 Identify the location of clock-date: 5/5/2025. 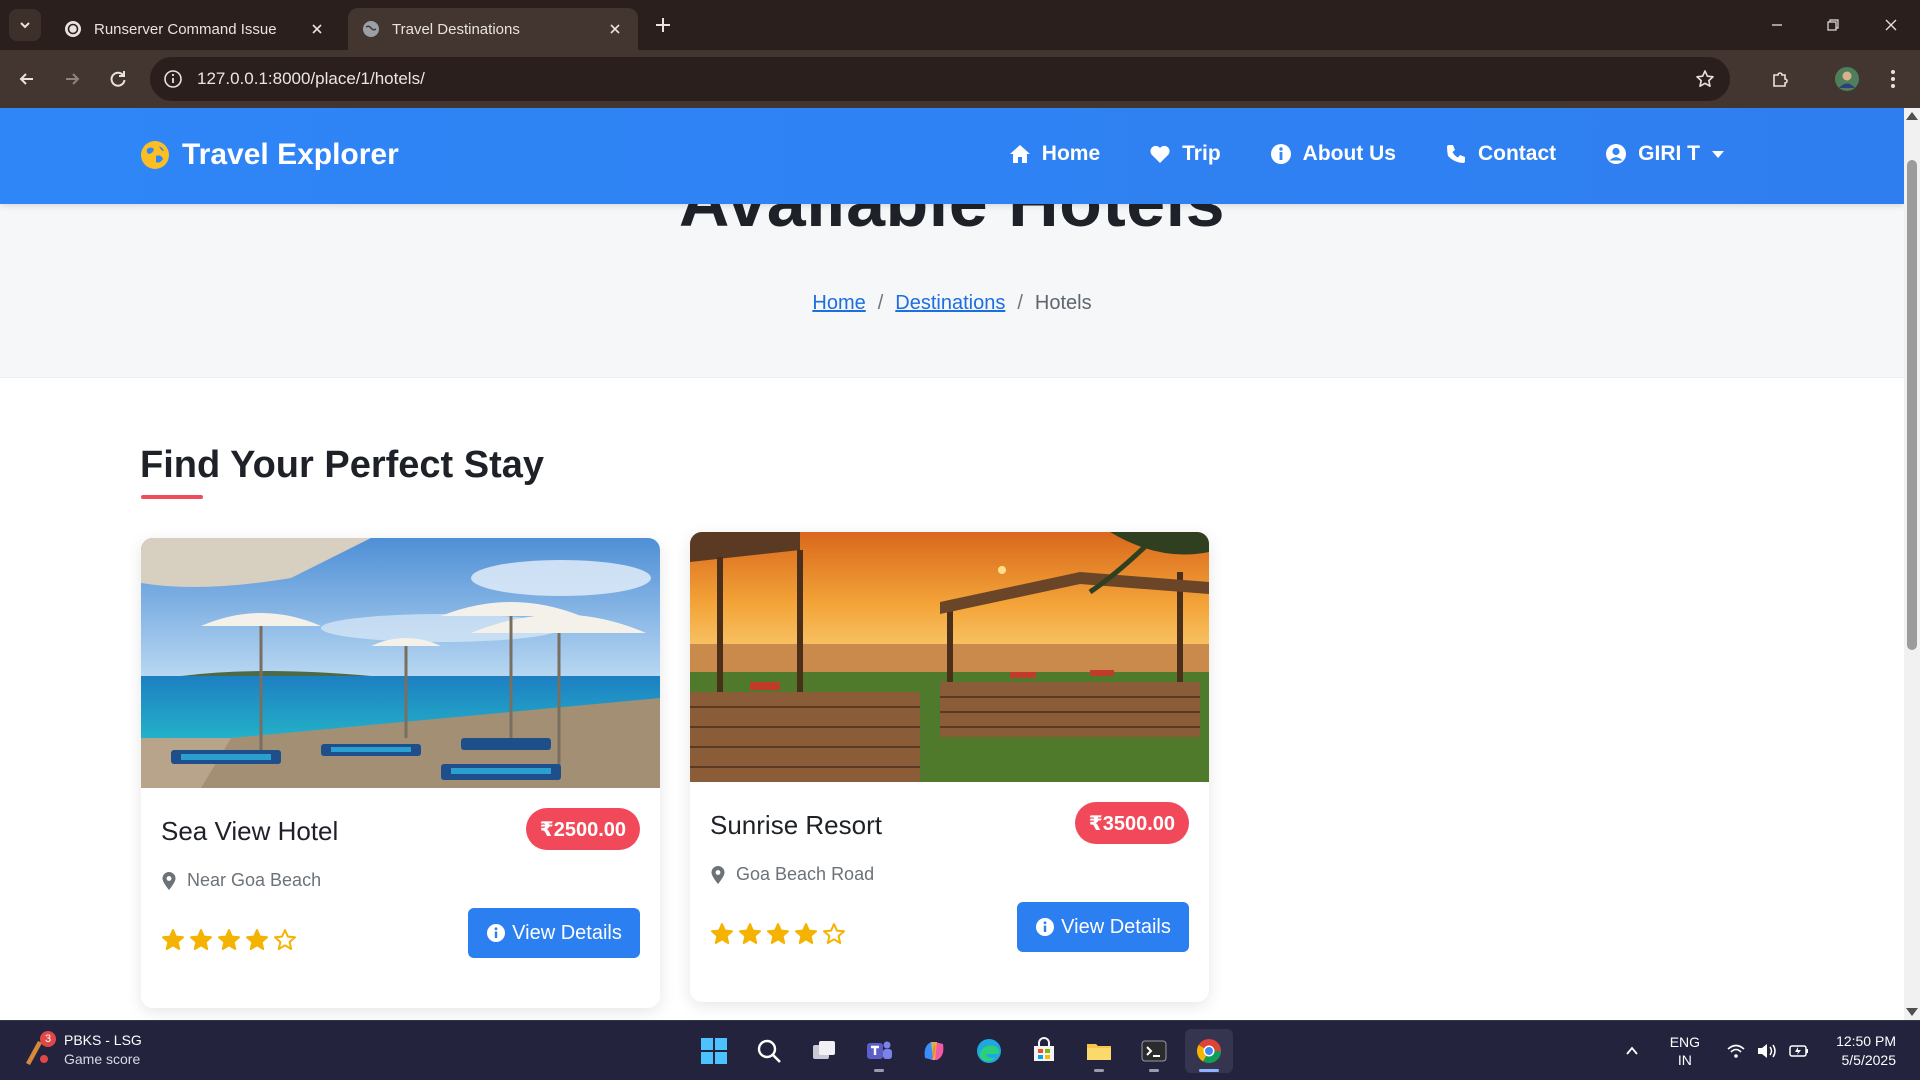
(1869, 1060).